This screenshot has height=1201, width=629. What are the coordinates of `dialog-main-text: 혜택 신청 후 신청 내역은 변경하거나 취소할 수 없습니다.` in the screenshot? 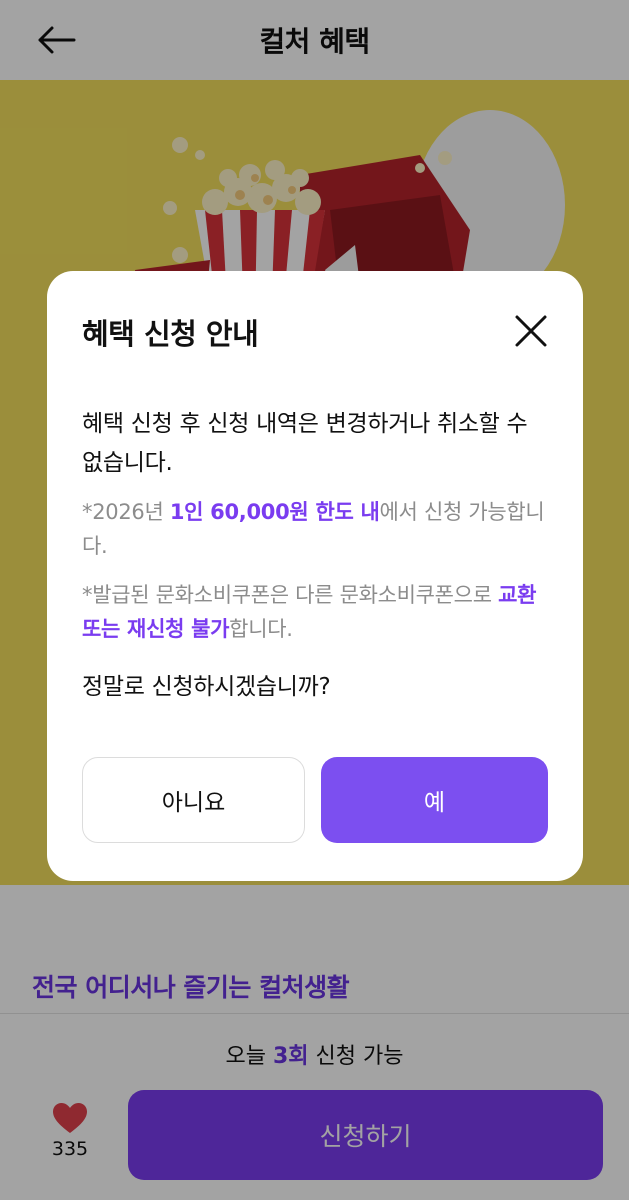 It's located at (305, 443).